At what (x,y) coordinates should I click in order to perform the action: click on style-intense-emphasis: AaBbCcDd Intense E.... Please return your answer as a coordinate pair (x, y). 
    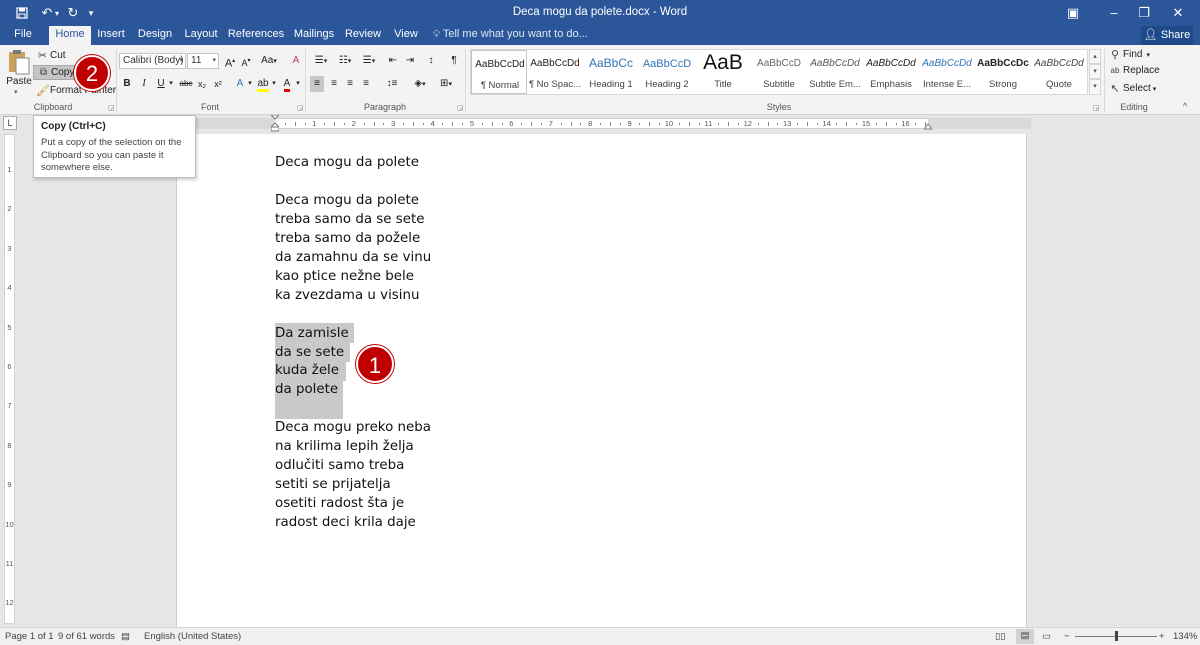
    Looking at the image, I should click on (947, 72).